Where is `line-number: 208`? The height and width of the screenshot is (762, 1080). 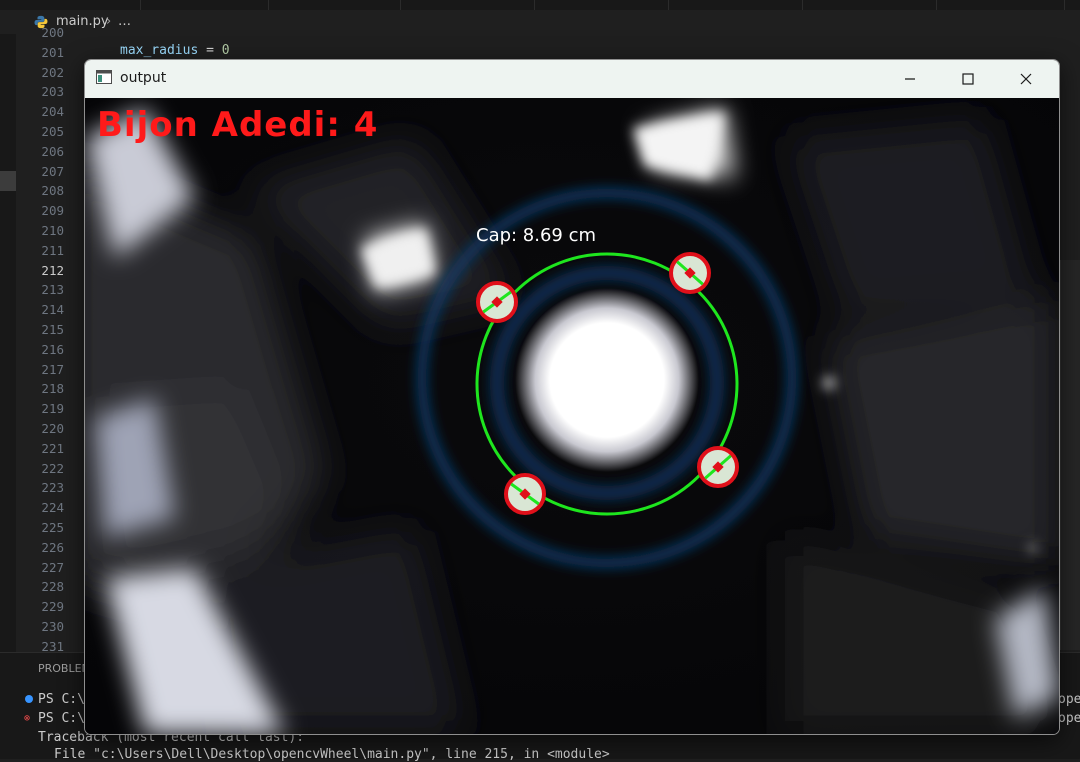 line-number: 208 is located at coordinates (52, 191).